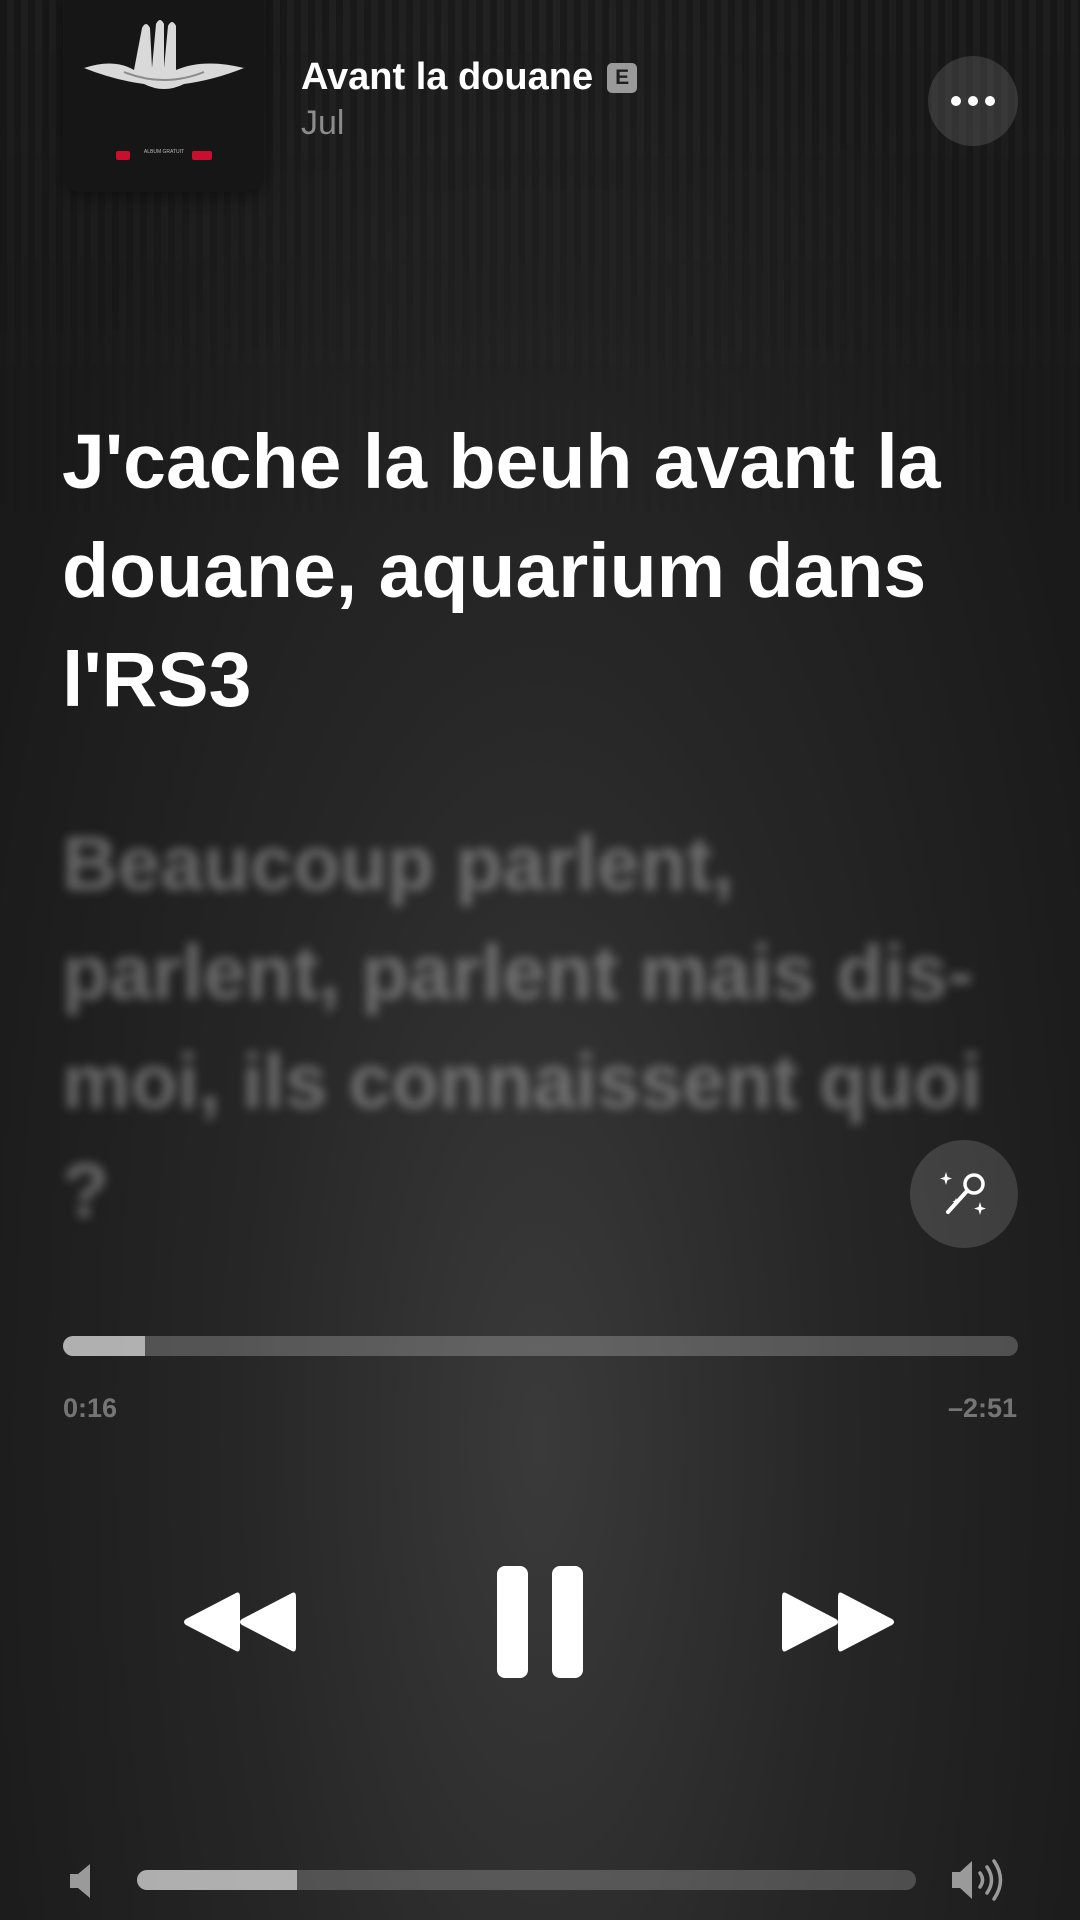 This screenshot has width=1080, height=1920. What do you see at coordinates (322, 123) in the screenshot?
I see `artist-name: Jul` at bounding box center [322, 123].